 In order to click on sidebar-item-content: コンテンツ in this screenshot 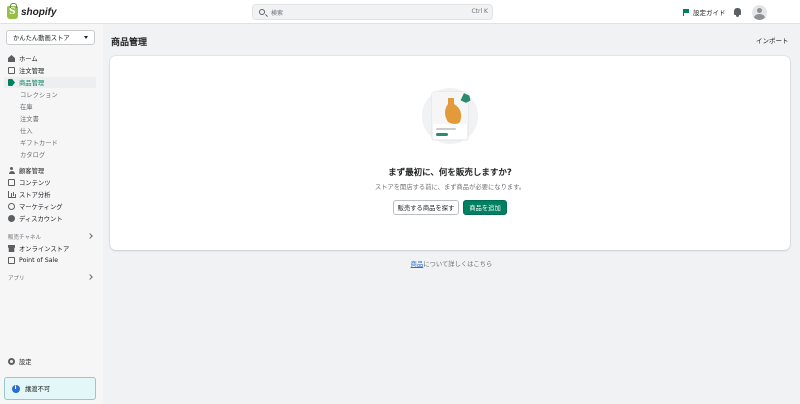, I will do `click(50, 182)`.